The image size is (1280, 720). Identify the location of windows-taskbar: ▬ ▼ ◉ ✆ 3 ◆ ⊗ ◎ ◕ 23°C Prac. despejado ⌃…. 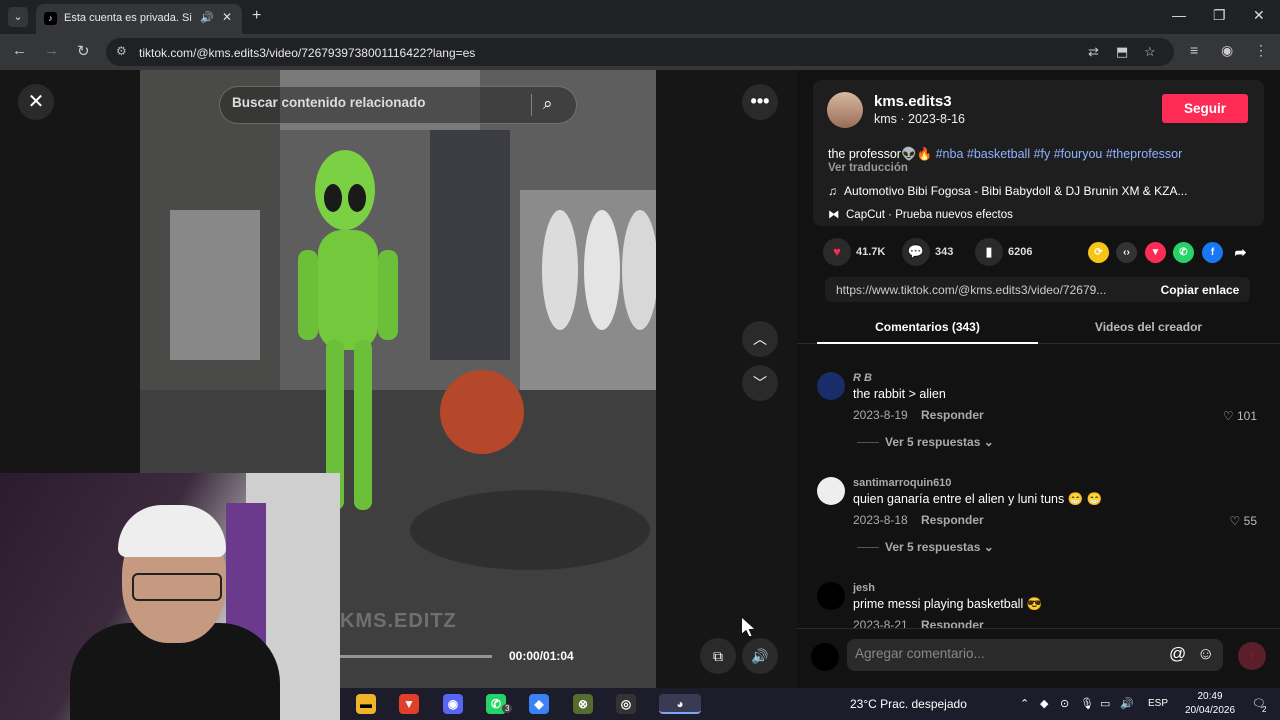
(810, 704).